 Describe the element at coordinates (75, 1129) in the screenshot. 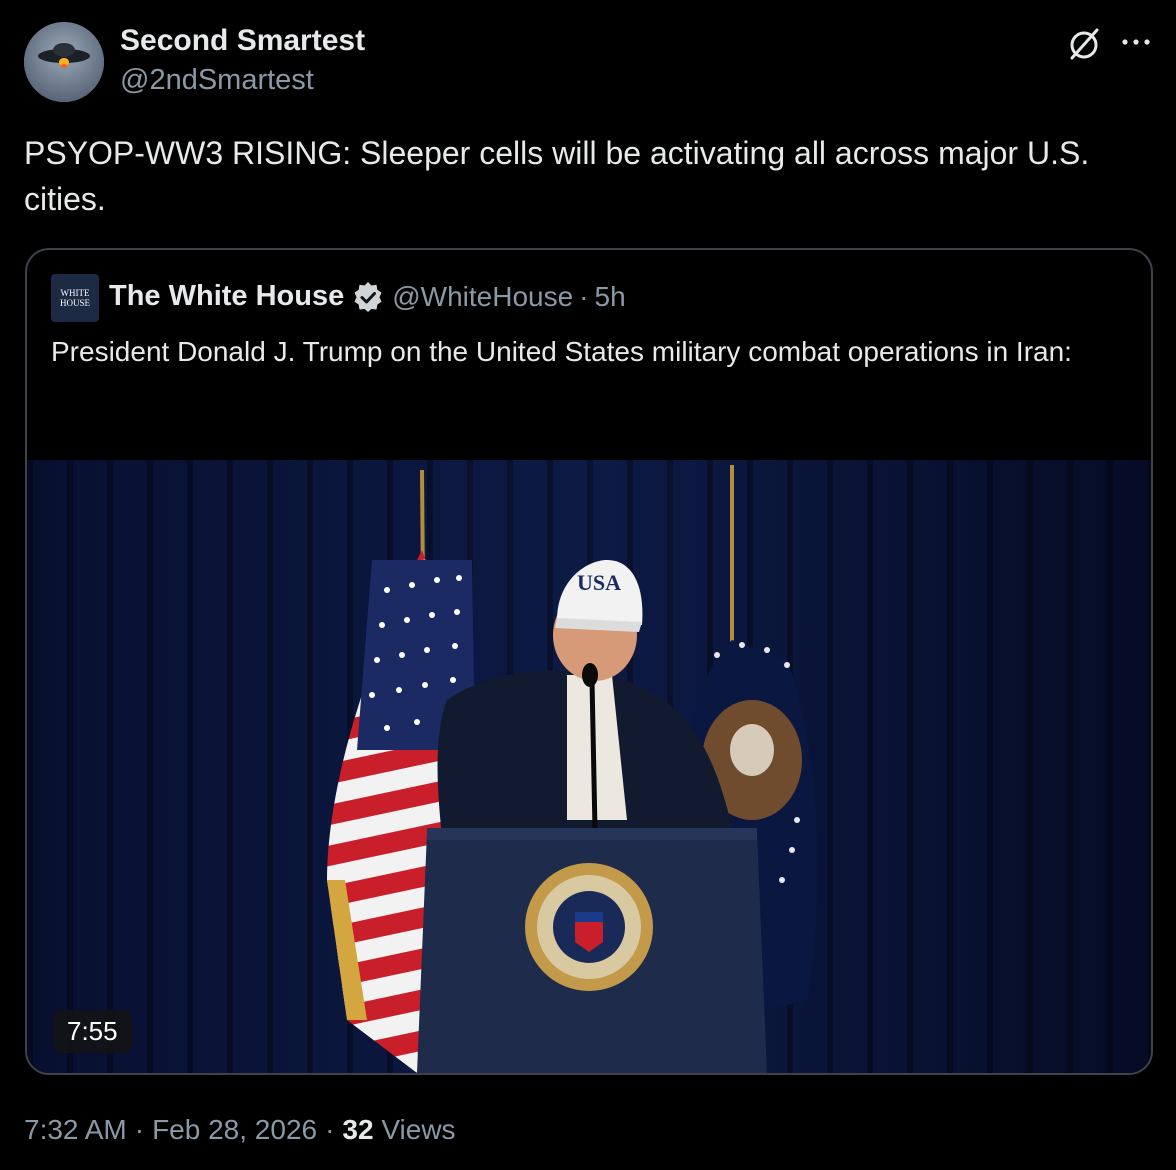

I see `tweet-time: 7:32 AM` at that location.